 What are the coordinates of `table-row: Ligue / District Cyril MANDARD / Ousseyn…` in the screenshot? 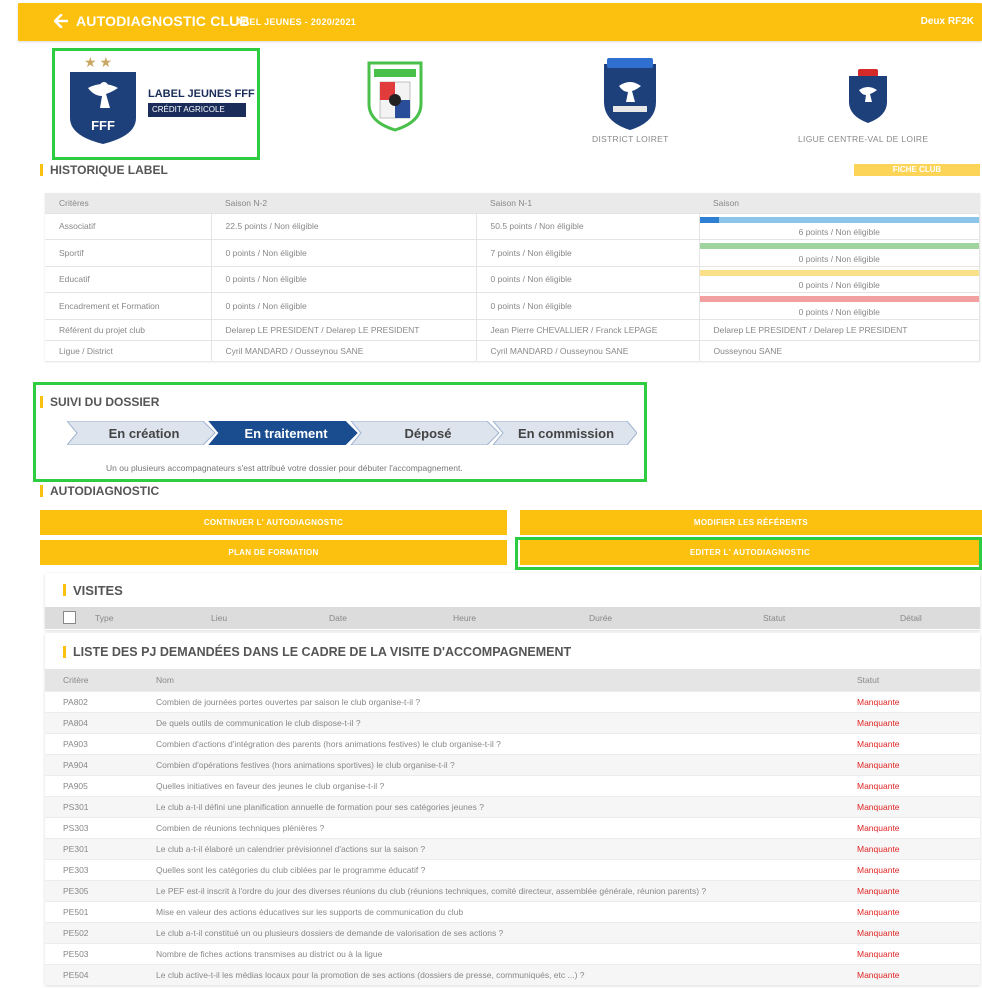 It's located at (512, 350).